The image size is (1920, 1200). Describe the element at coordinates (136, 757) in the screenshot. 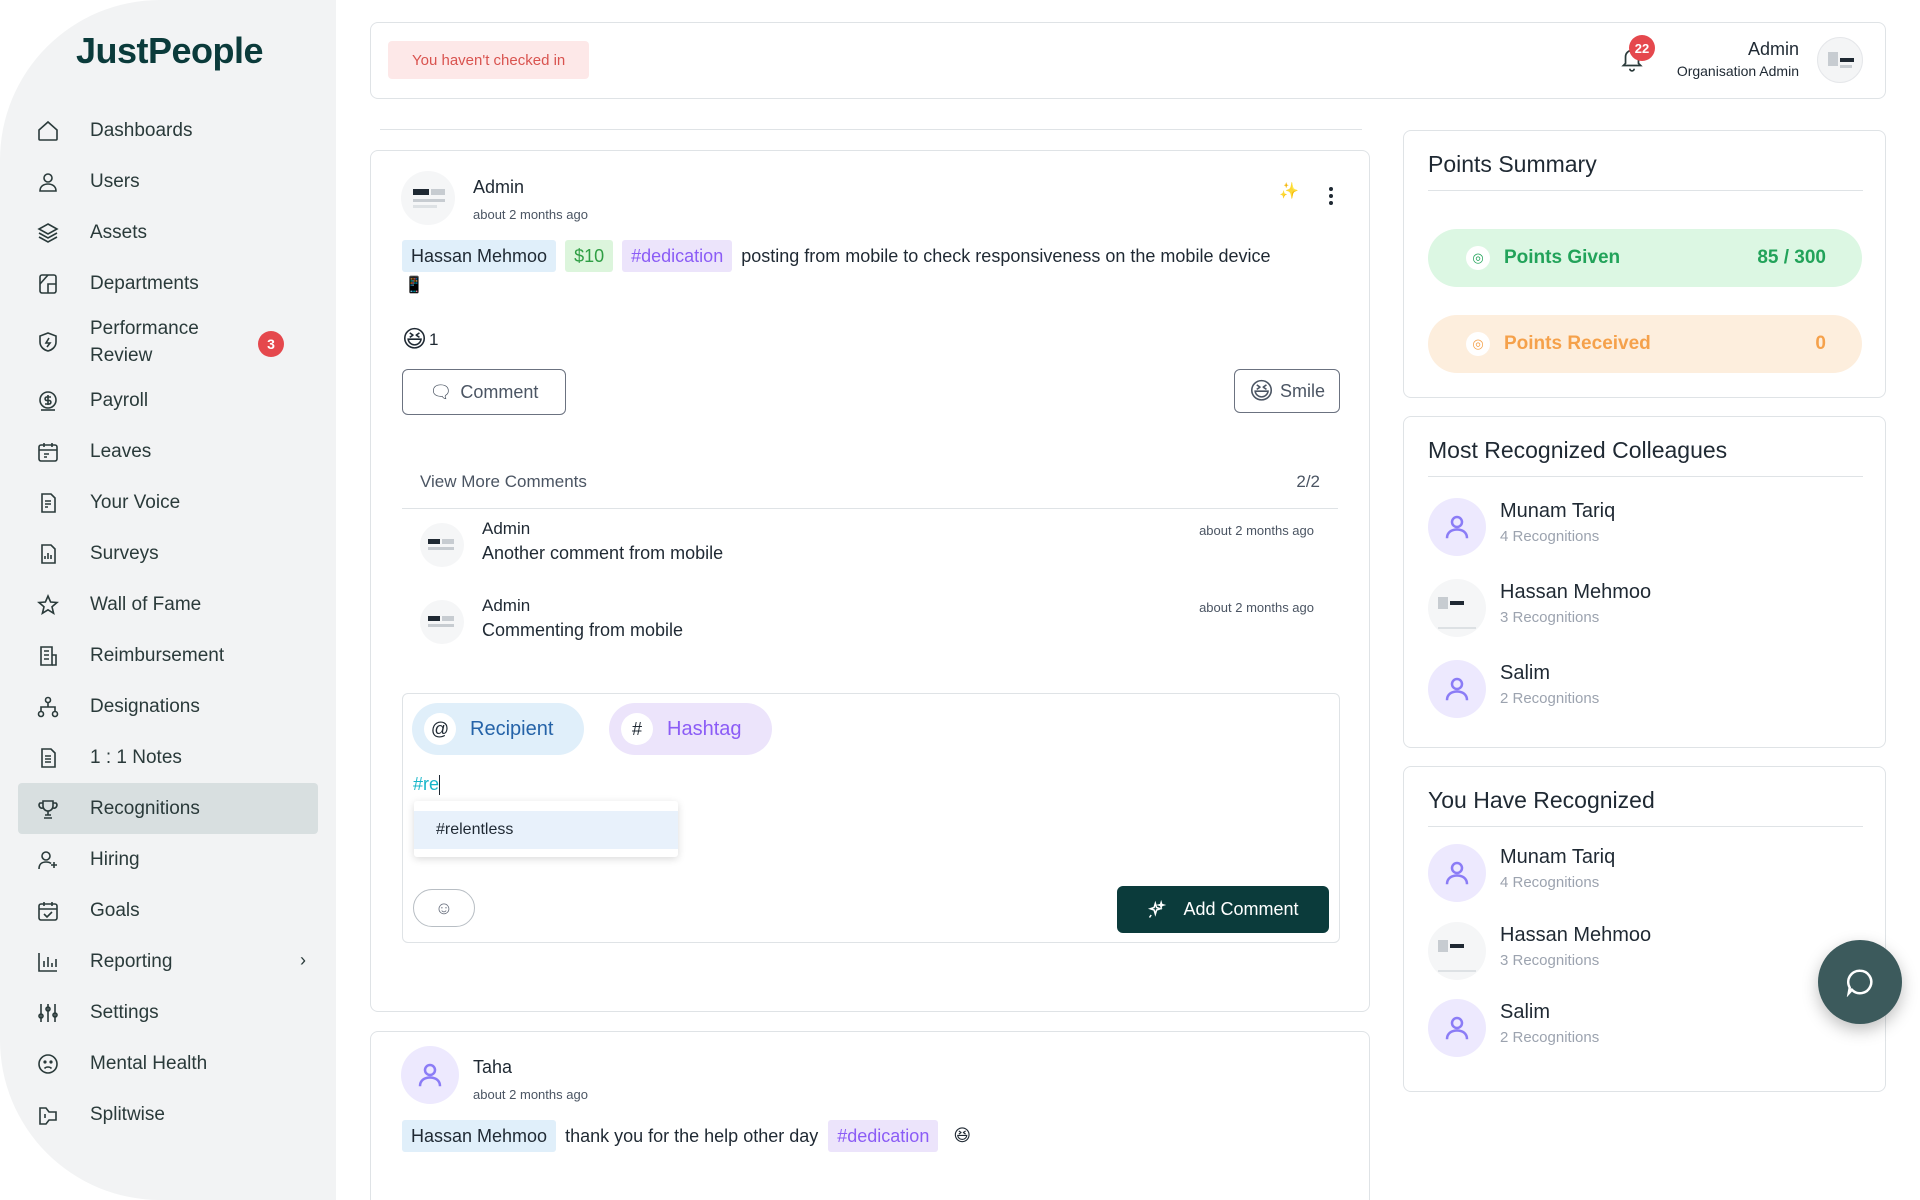

I see `sidebar-item-label: 1 : 1 Notes` at that location.